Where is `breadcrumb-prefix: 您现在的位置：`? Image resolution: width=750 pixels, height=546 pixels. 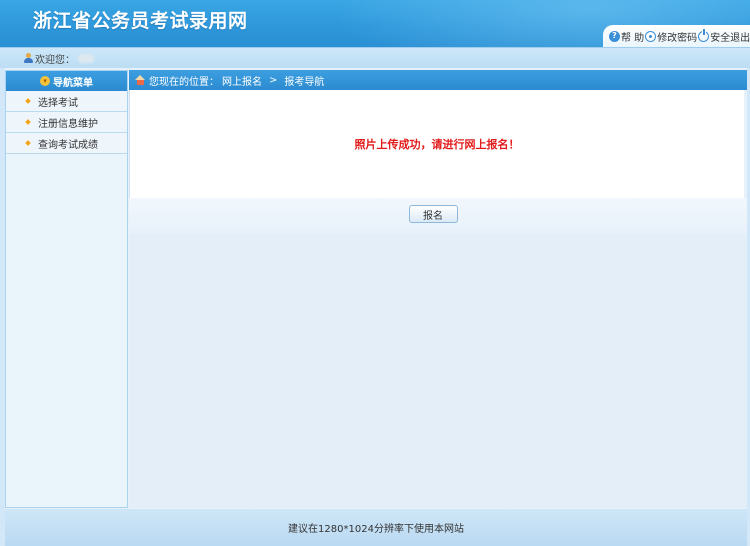
breadcrumb-prefix: 您现在的位置： is located at coordinates (184, 82).